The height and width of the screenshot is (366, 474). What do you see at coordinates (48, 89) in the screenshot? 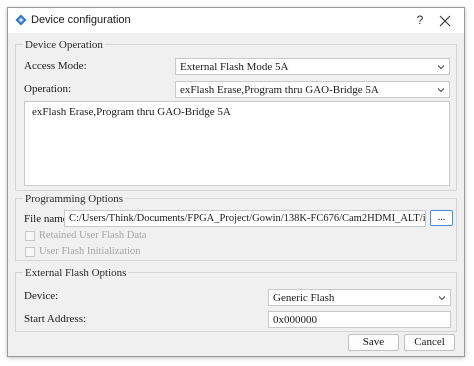
I see `operation-label: Operation:` at bounding box center [48, 89].